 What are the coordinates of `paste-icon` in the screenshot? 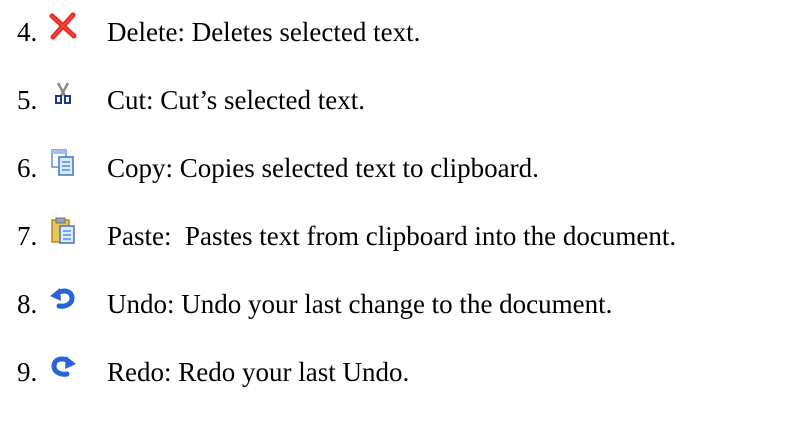 It's located at (63, 231).